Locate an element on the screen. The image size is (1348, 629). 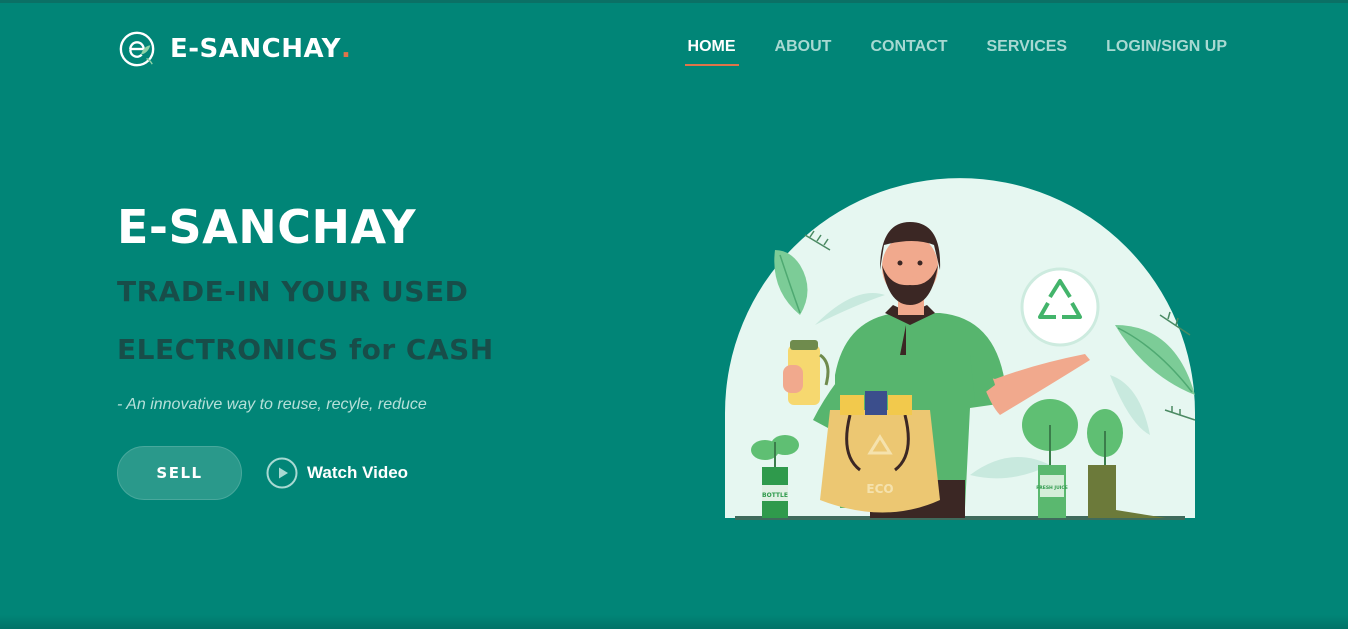
top-border is located at coordinates (674, 1).